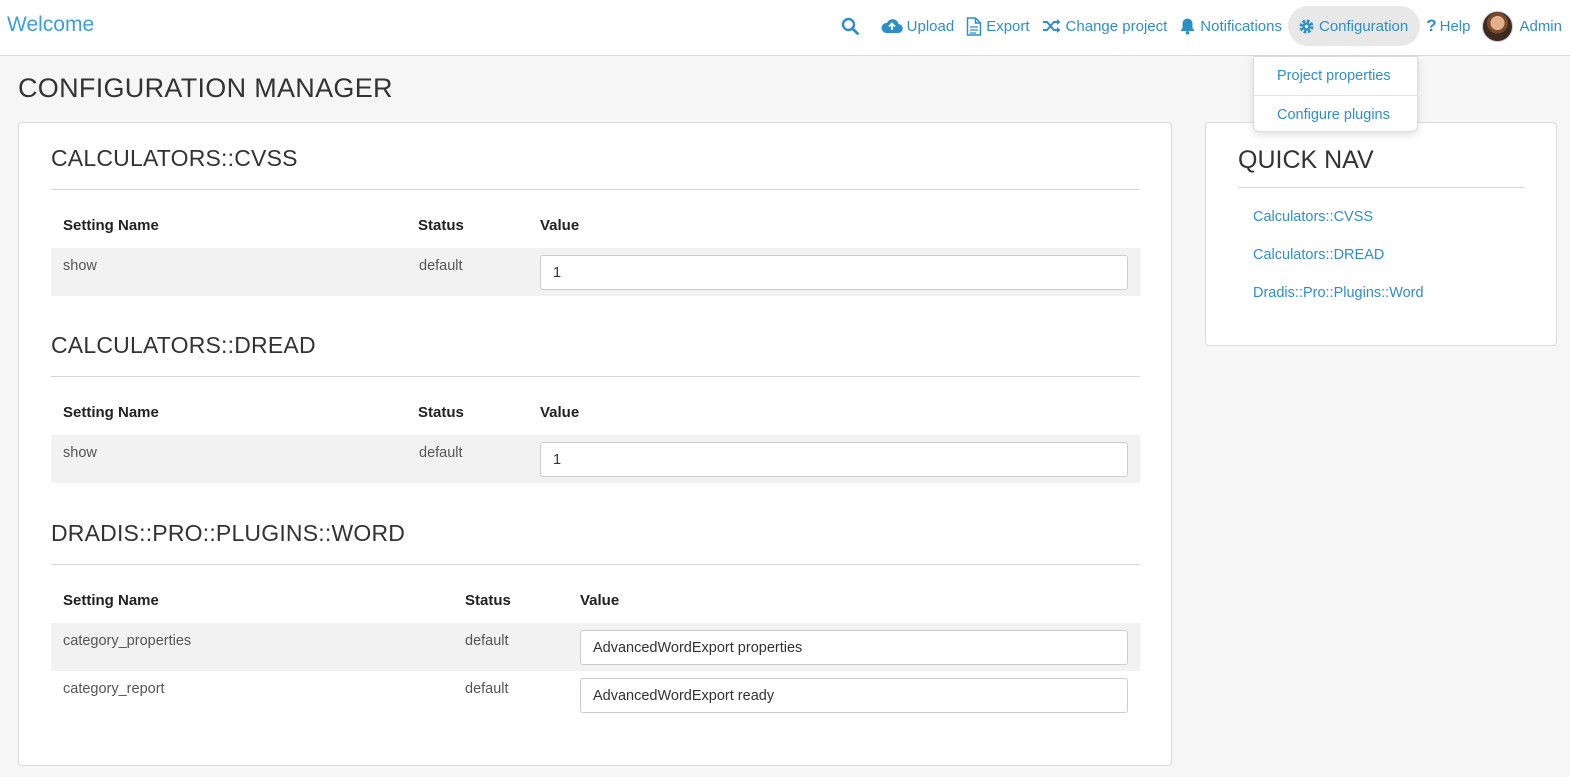 The height and width of the screenshot is (777, 1570). I want to click on configuration-dropdown: Project properties Configure plugins, so click(1335, 94).